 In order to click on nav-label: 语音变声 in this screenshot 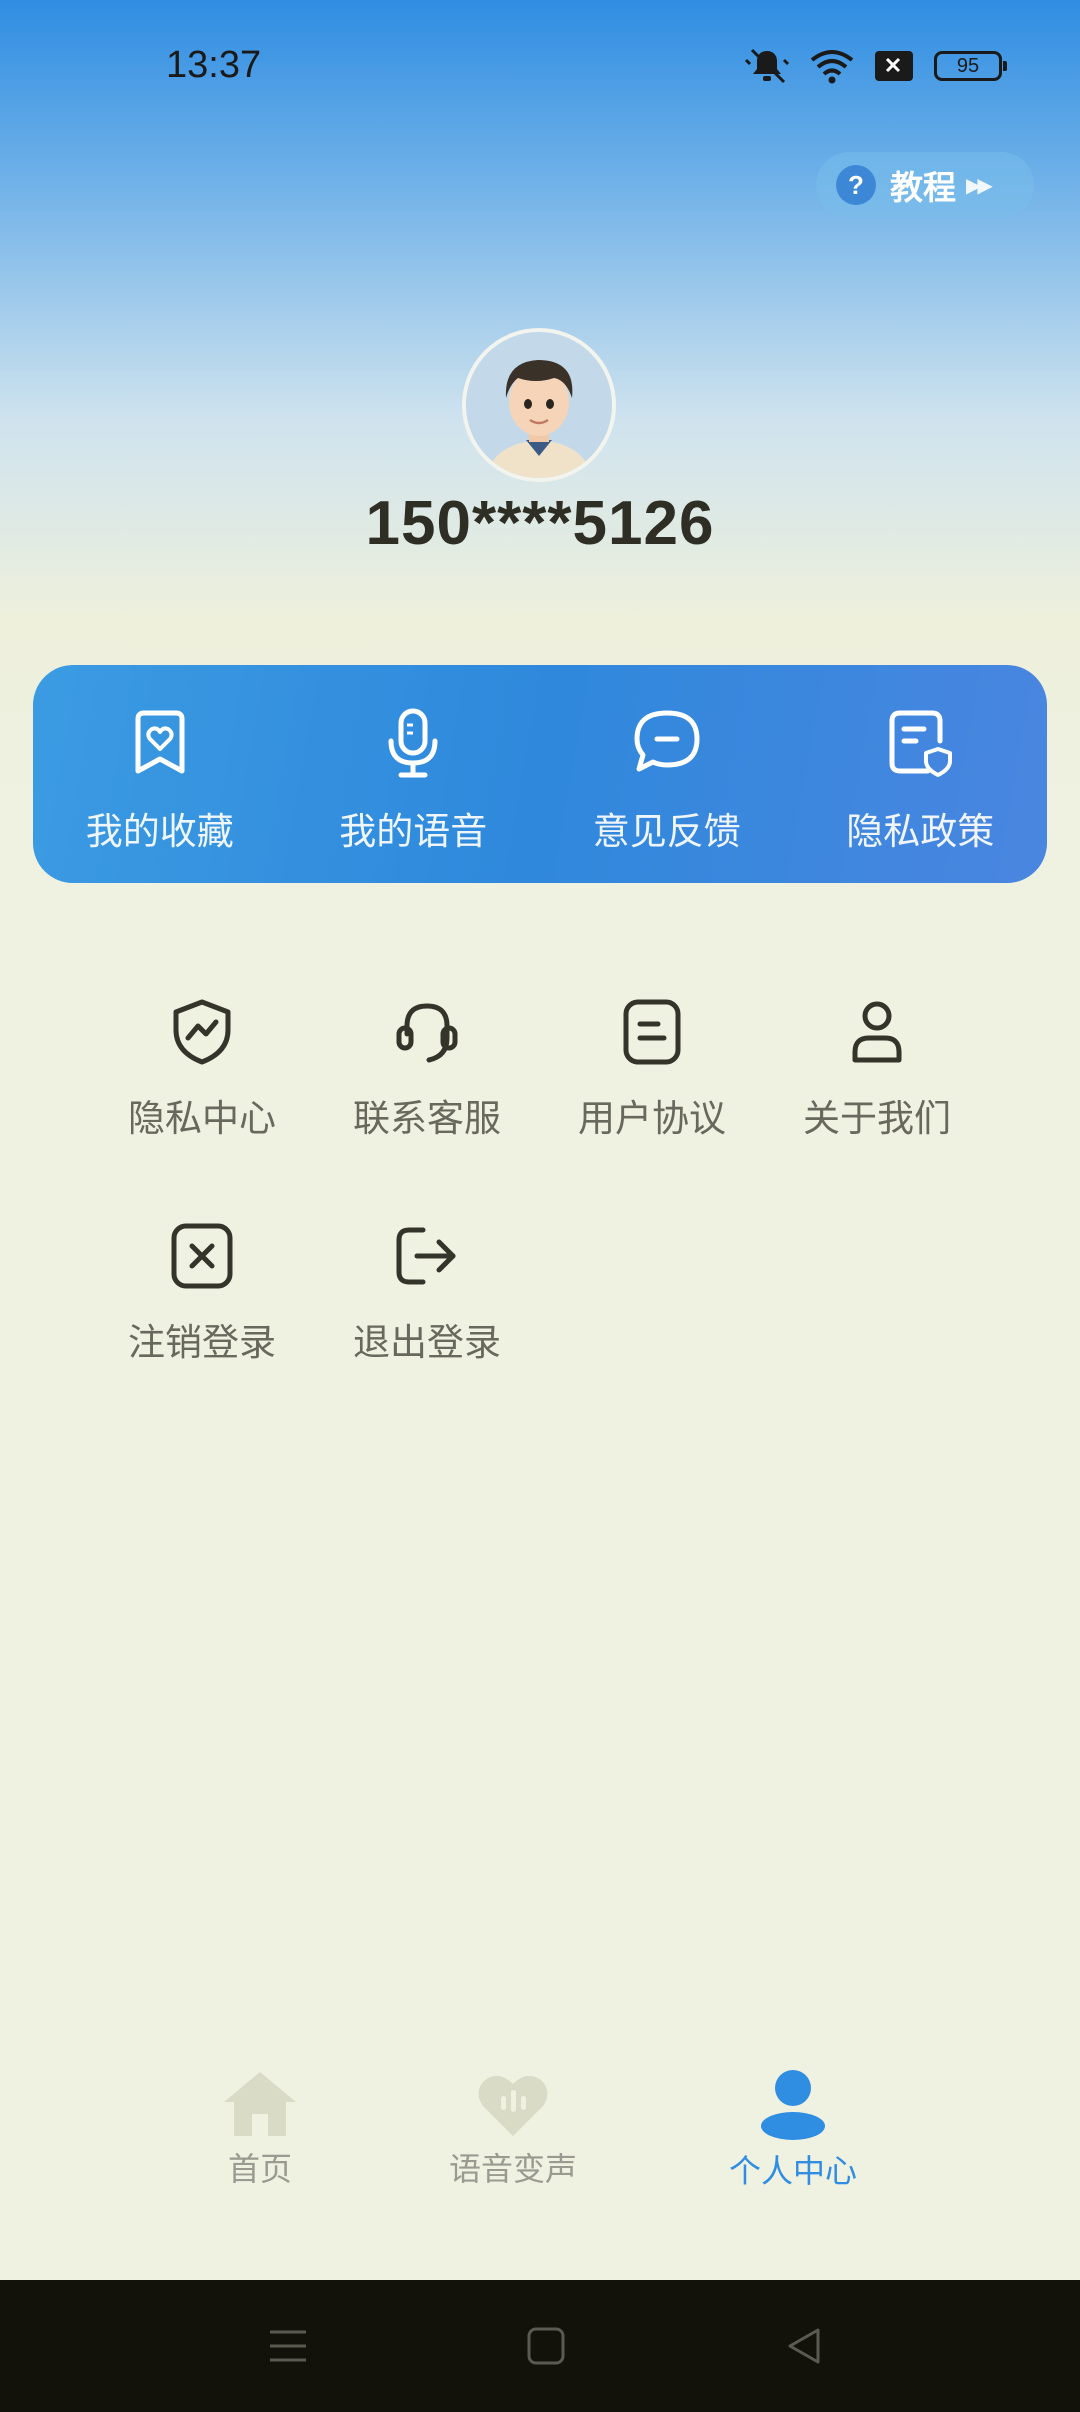, I will do `click(512, 2169)`.